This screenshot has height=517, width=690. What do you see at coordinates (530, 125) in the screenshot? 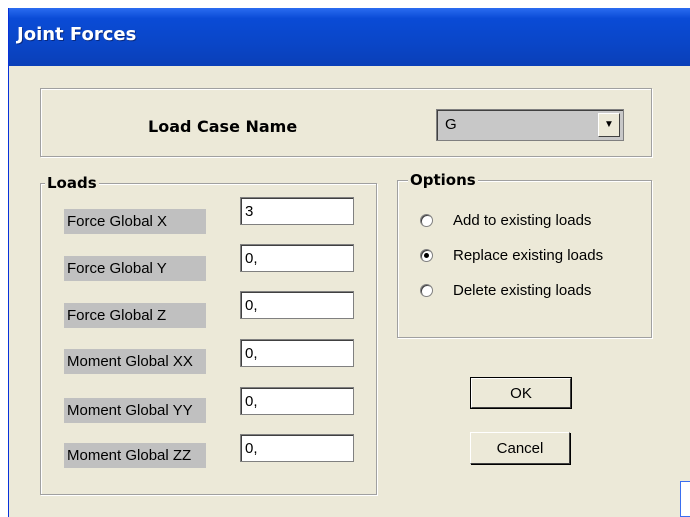
I see `load-case-select: G ▼` at bounding box center [530, 125].